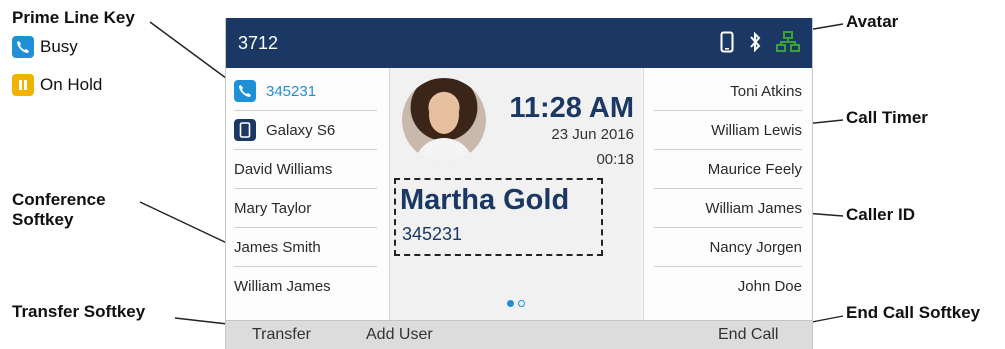  I want to click on line-key-label: David Williams, so click(283, 169).